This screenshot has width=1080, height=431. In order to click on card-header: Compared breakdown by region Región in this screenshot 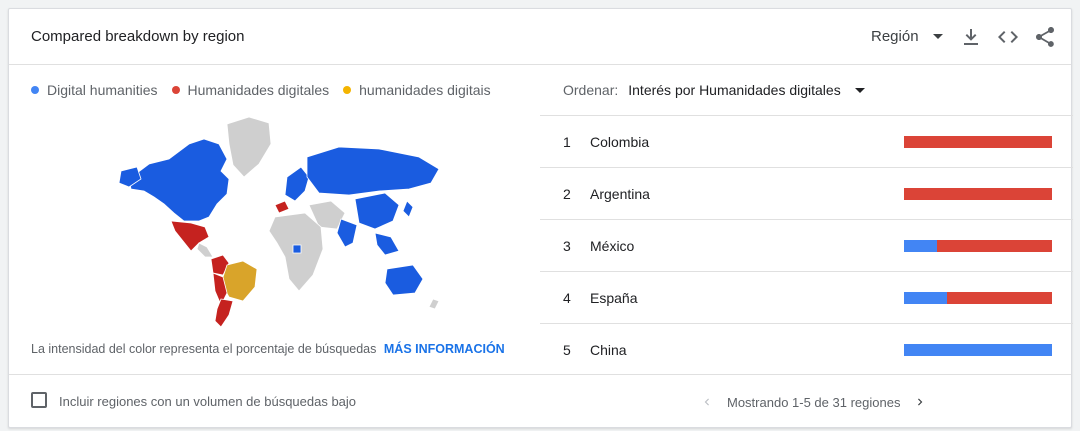, I will do `click(540, 37)`.